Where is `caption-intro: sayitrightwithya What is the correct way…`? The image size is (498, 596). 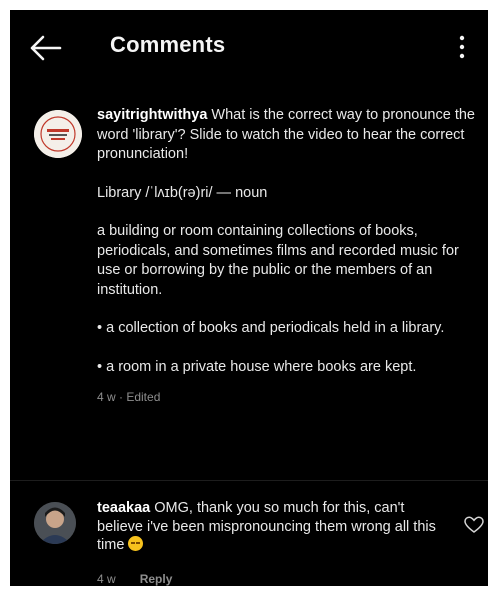
caption-intro: sayitrightwithya What is the correct way… is located at coordinates (288, 135).